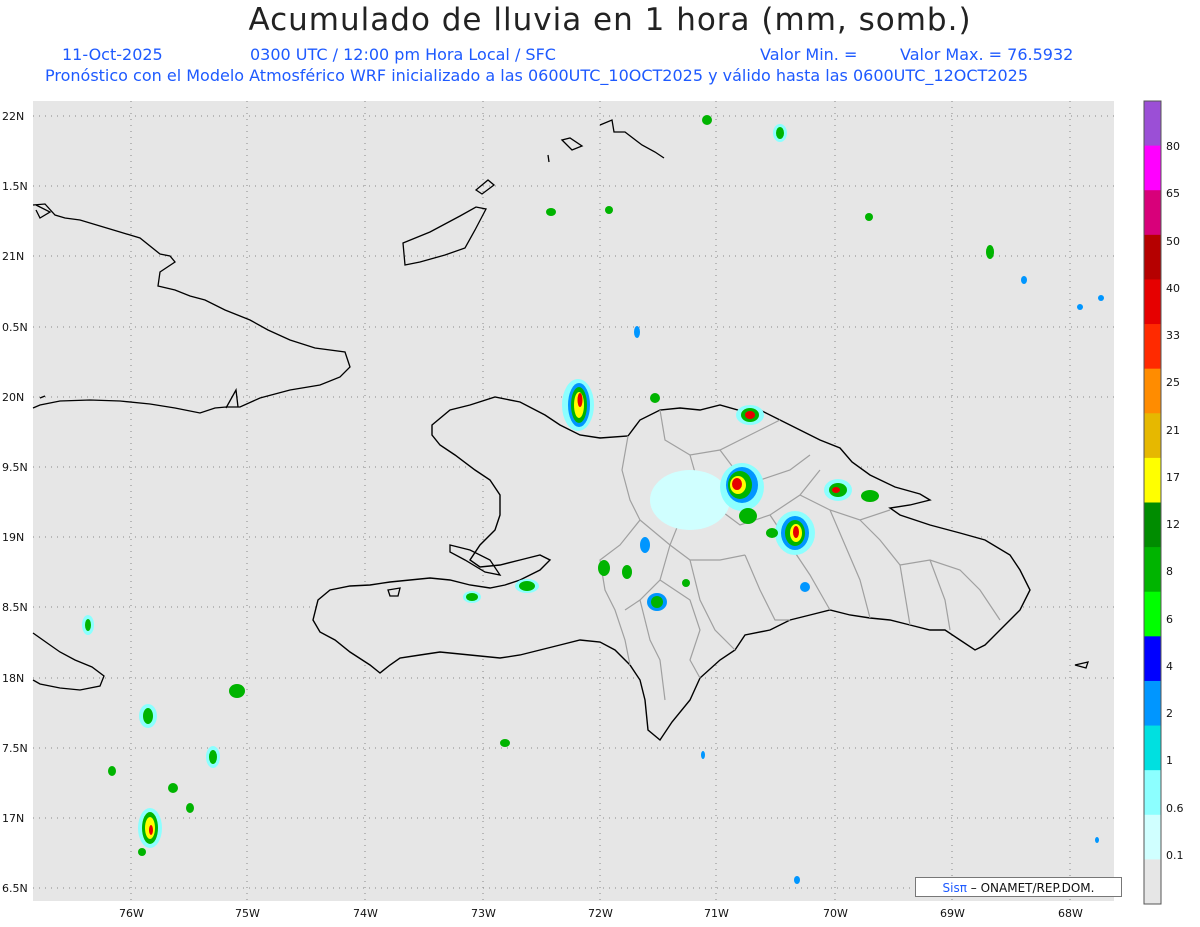 The height and width of the screenshot is (927, 1200). I want to click on lat-label: 20N, so click(13, 397).